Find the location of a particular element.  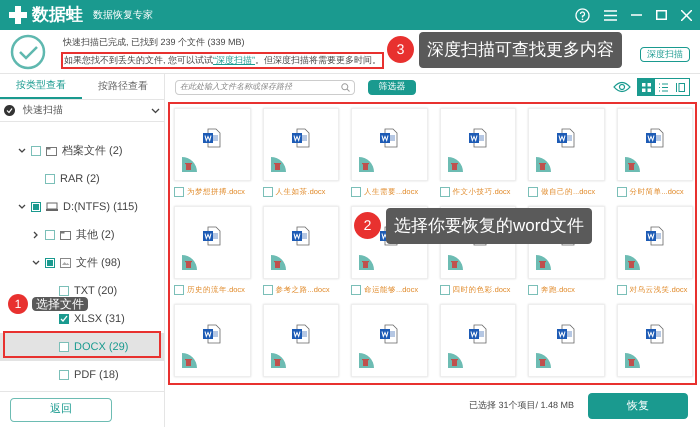

tree-label: 档案文件 (2) is located at coordinates (92, 151).